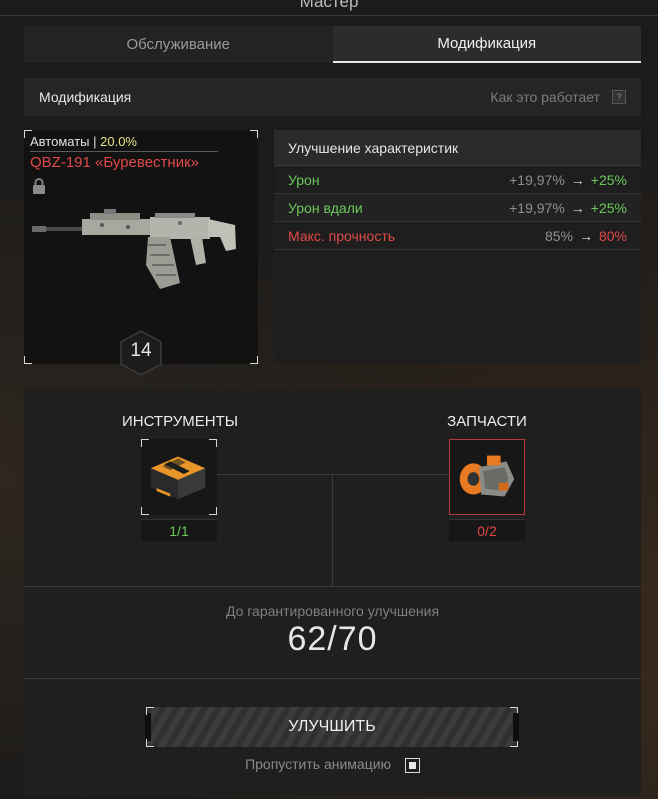  Describe the element at coordinates (332, 611) in the screenshot. I see `guarantee-label: До гарантированного улучшения` at that location.